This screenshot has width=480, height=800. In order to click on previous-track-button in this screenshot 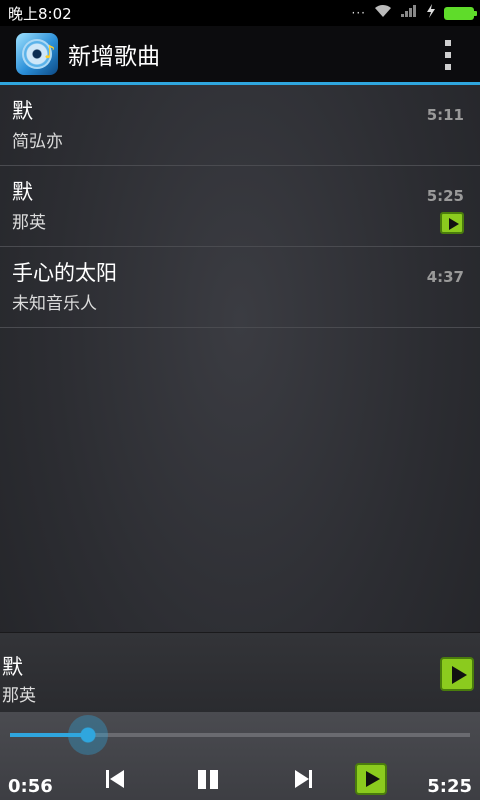, I will do `click(115, 779)`.